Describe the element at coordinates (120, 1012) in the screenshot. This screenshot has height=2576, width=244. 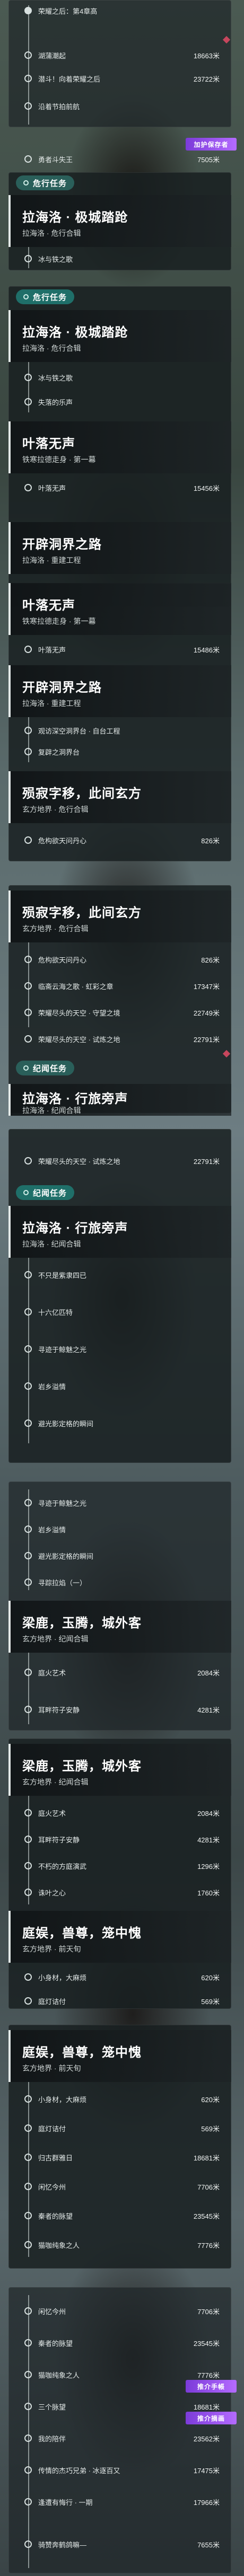
I see `quest-row: 荣耀尽头的天空 · 守望之境 22749米` at that location.